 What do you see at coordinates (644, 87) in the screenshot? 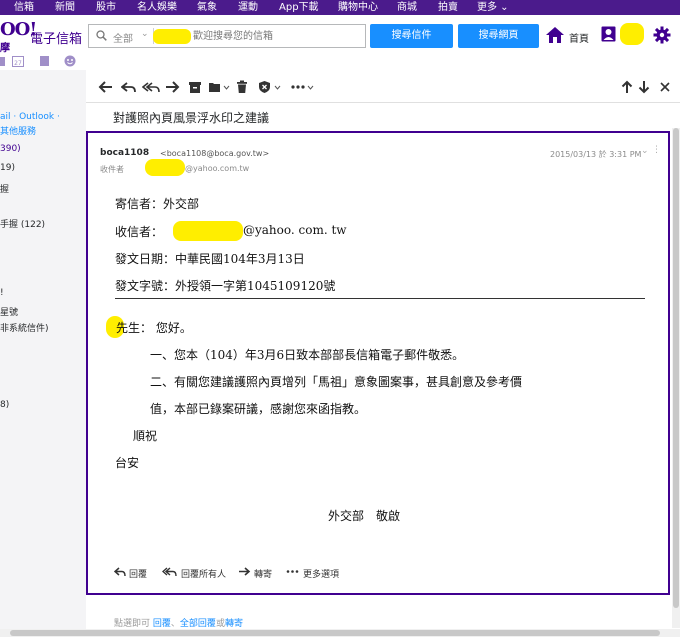
I see `next-message-icon` at bounding box center [644, 87].